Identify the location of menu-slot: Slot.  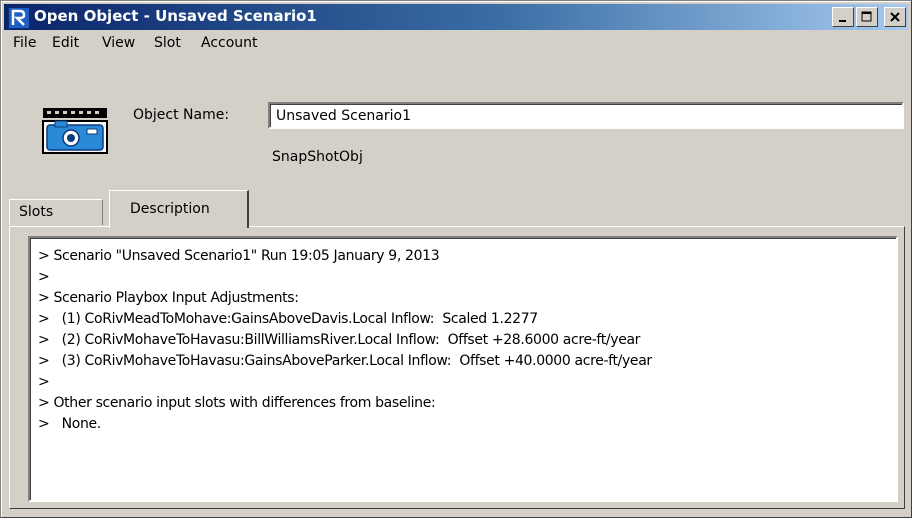
(167, 43).